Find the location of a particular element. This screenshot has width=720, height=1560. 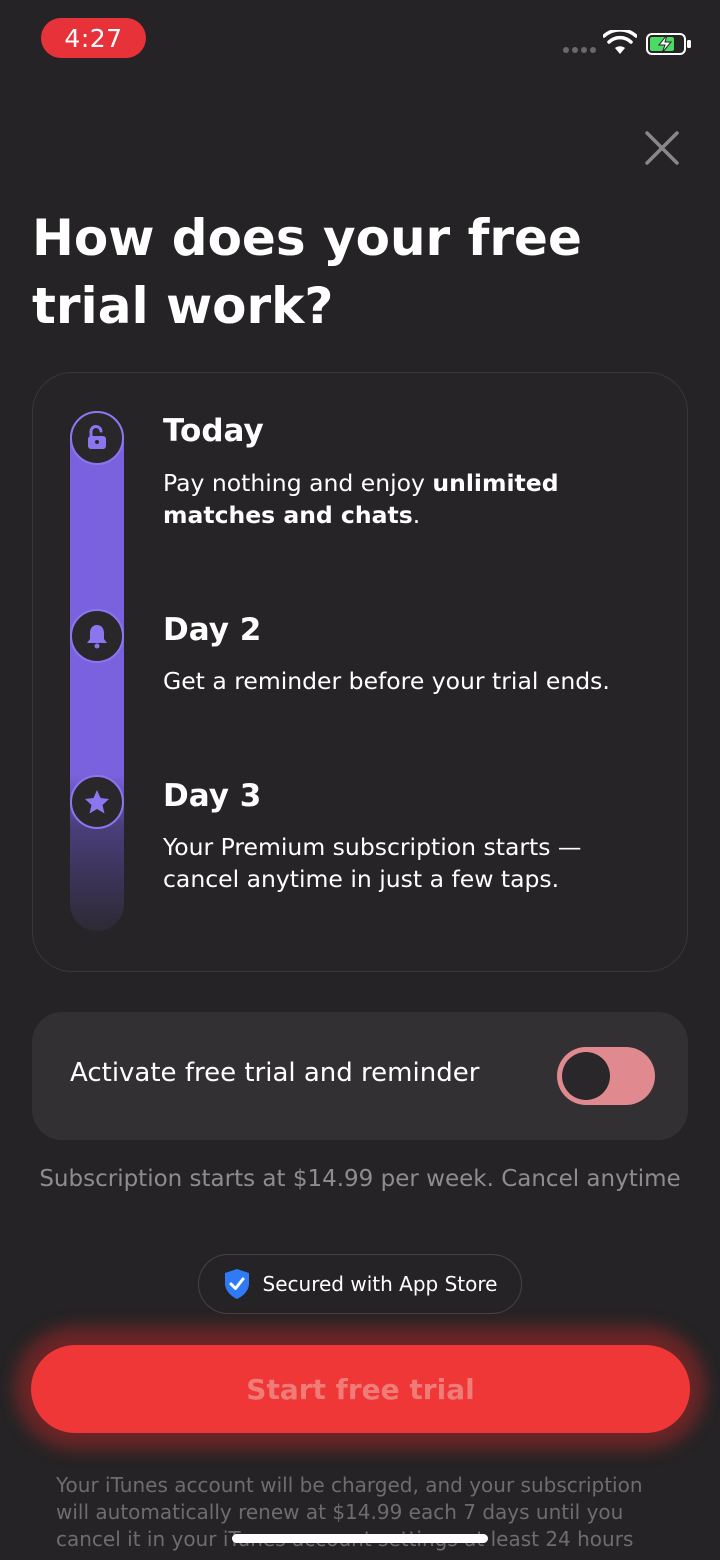

step-title-today: Today is located at coordinates (213, 431).